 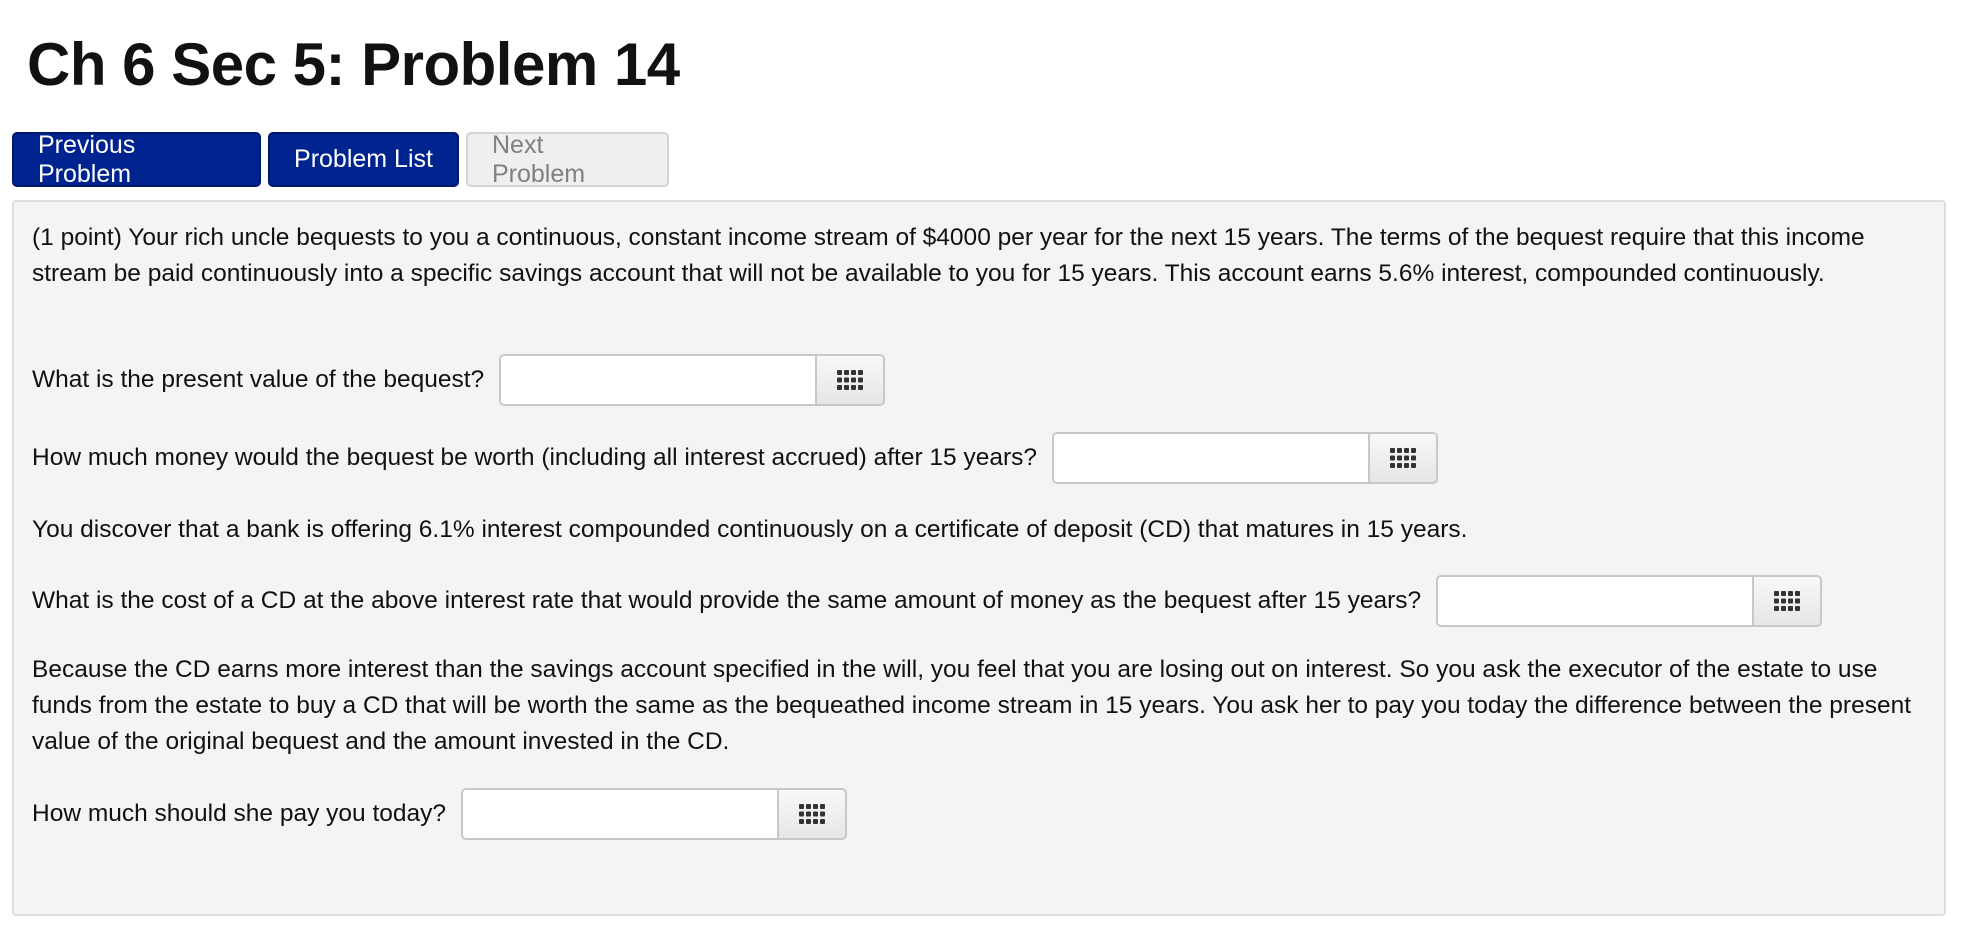 I want to click on answer-2-keypad-button, so click(x=1403, y=458).